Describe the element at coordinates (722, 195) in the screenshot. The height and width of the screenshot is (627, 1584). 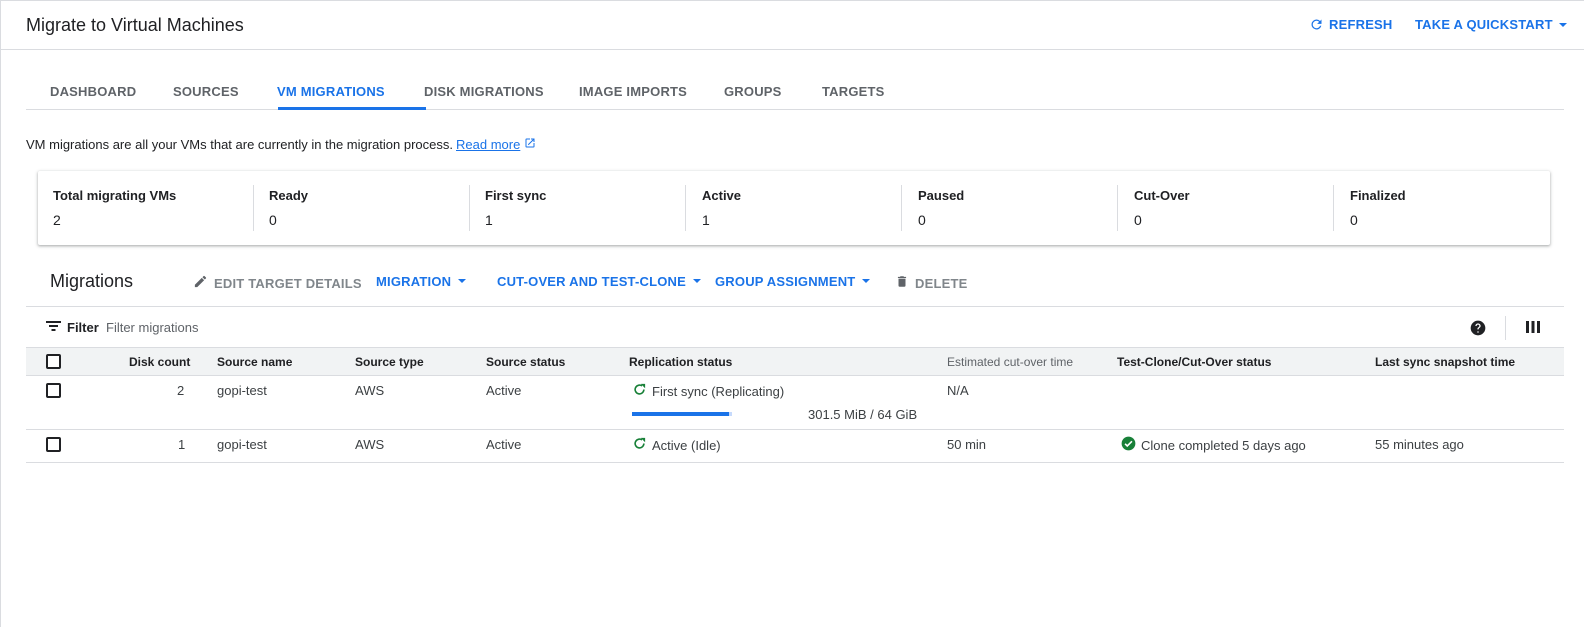
I see `stat-label: Active` at that location.